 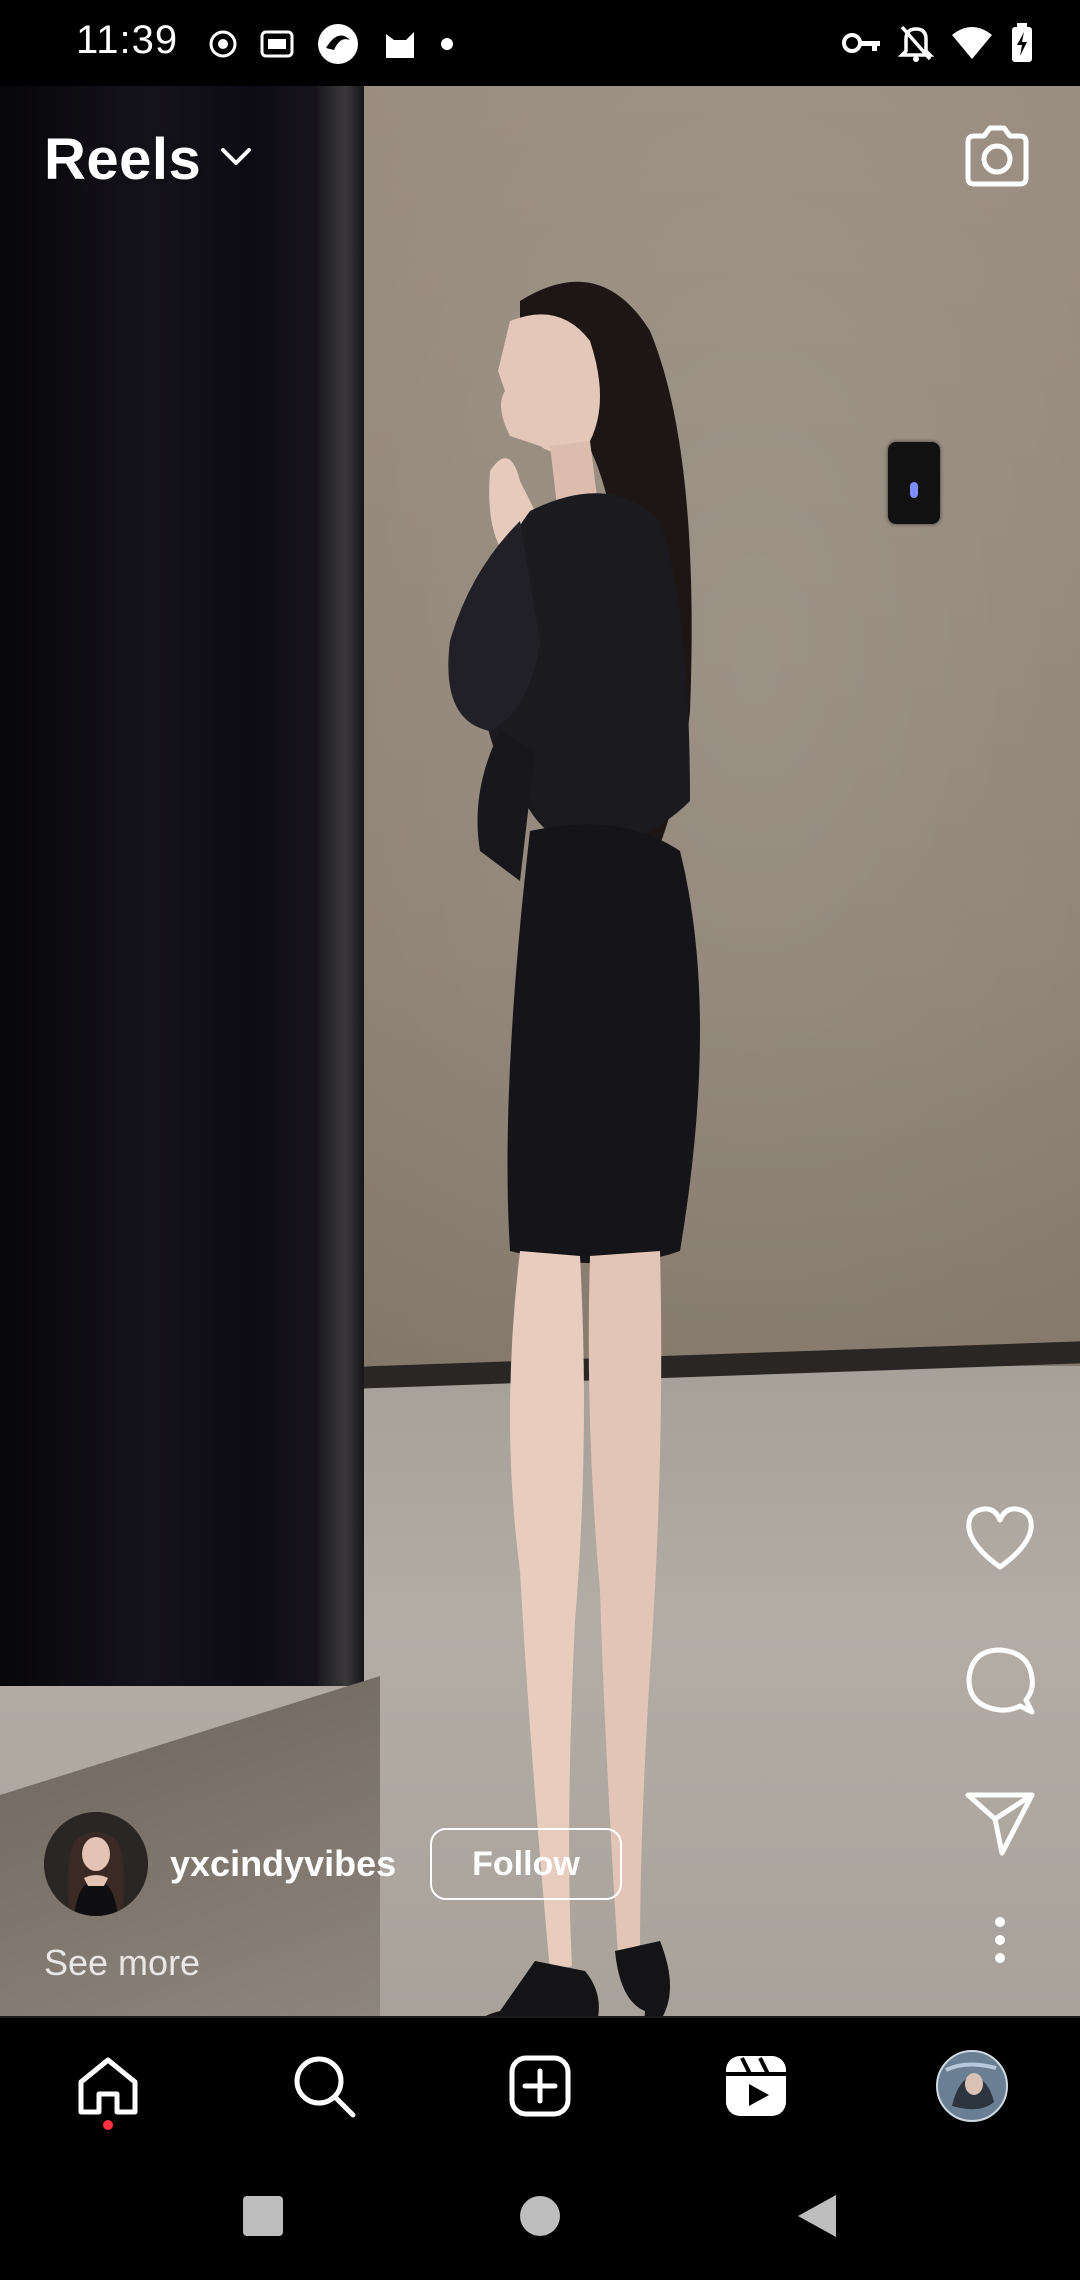 I want to click on system-navigation-bar, so click(x=540, y=2219).